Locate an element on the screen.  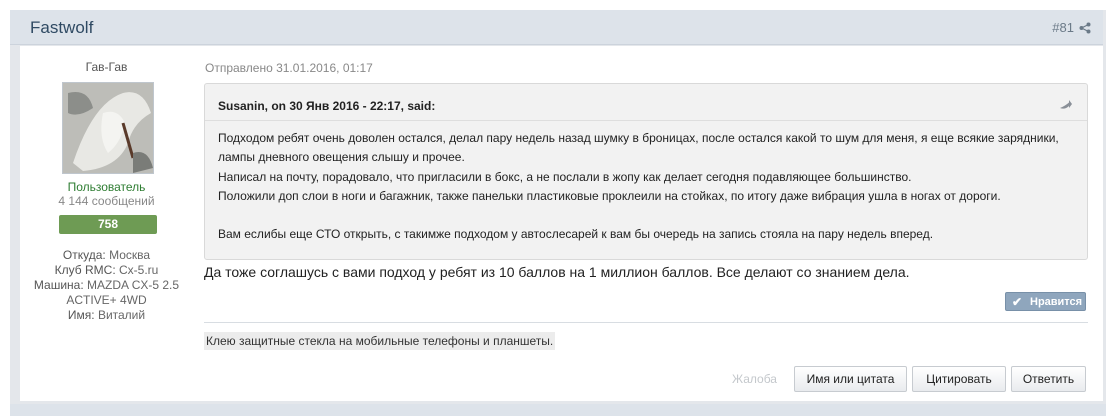
name-or-quote-button: Имя или цитата is located at coordinates (850, 379).